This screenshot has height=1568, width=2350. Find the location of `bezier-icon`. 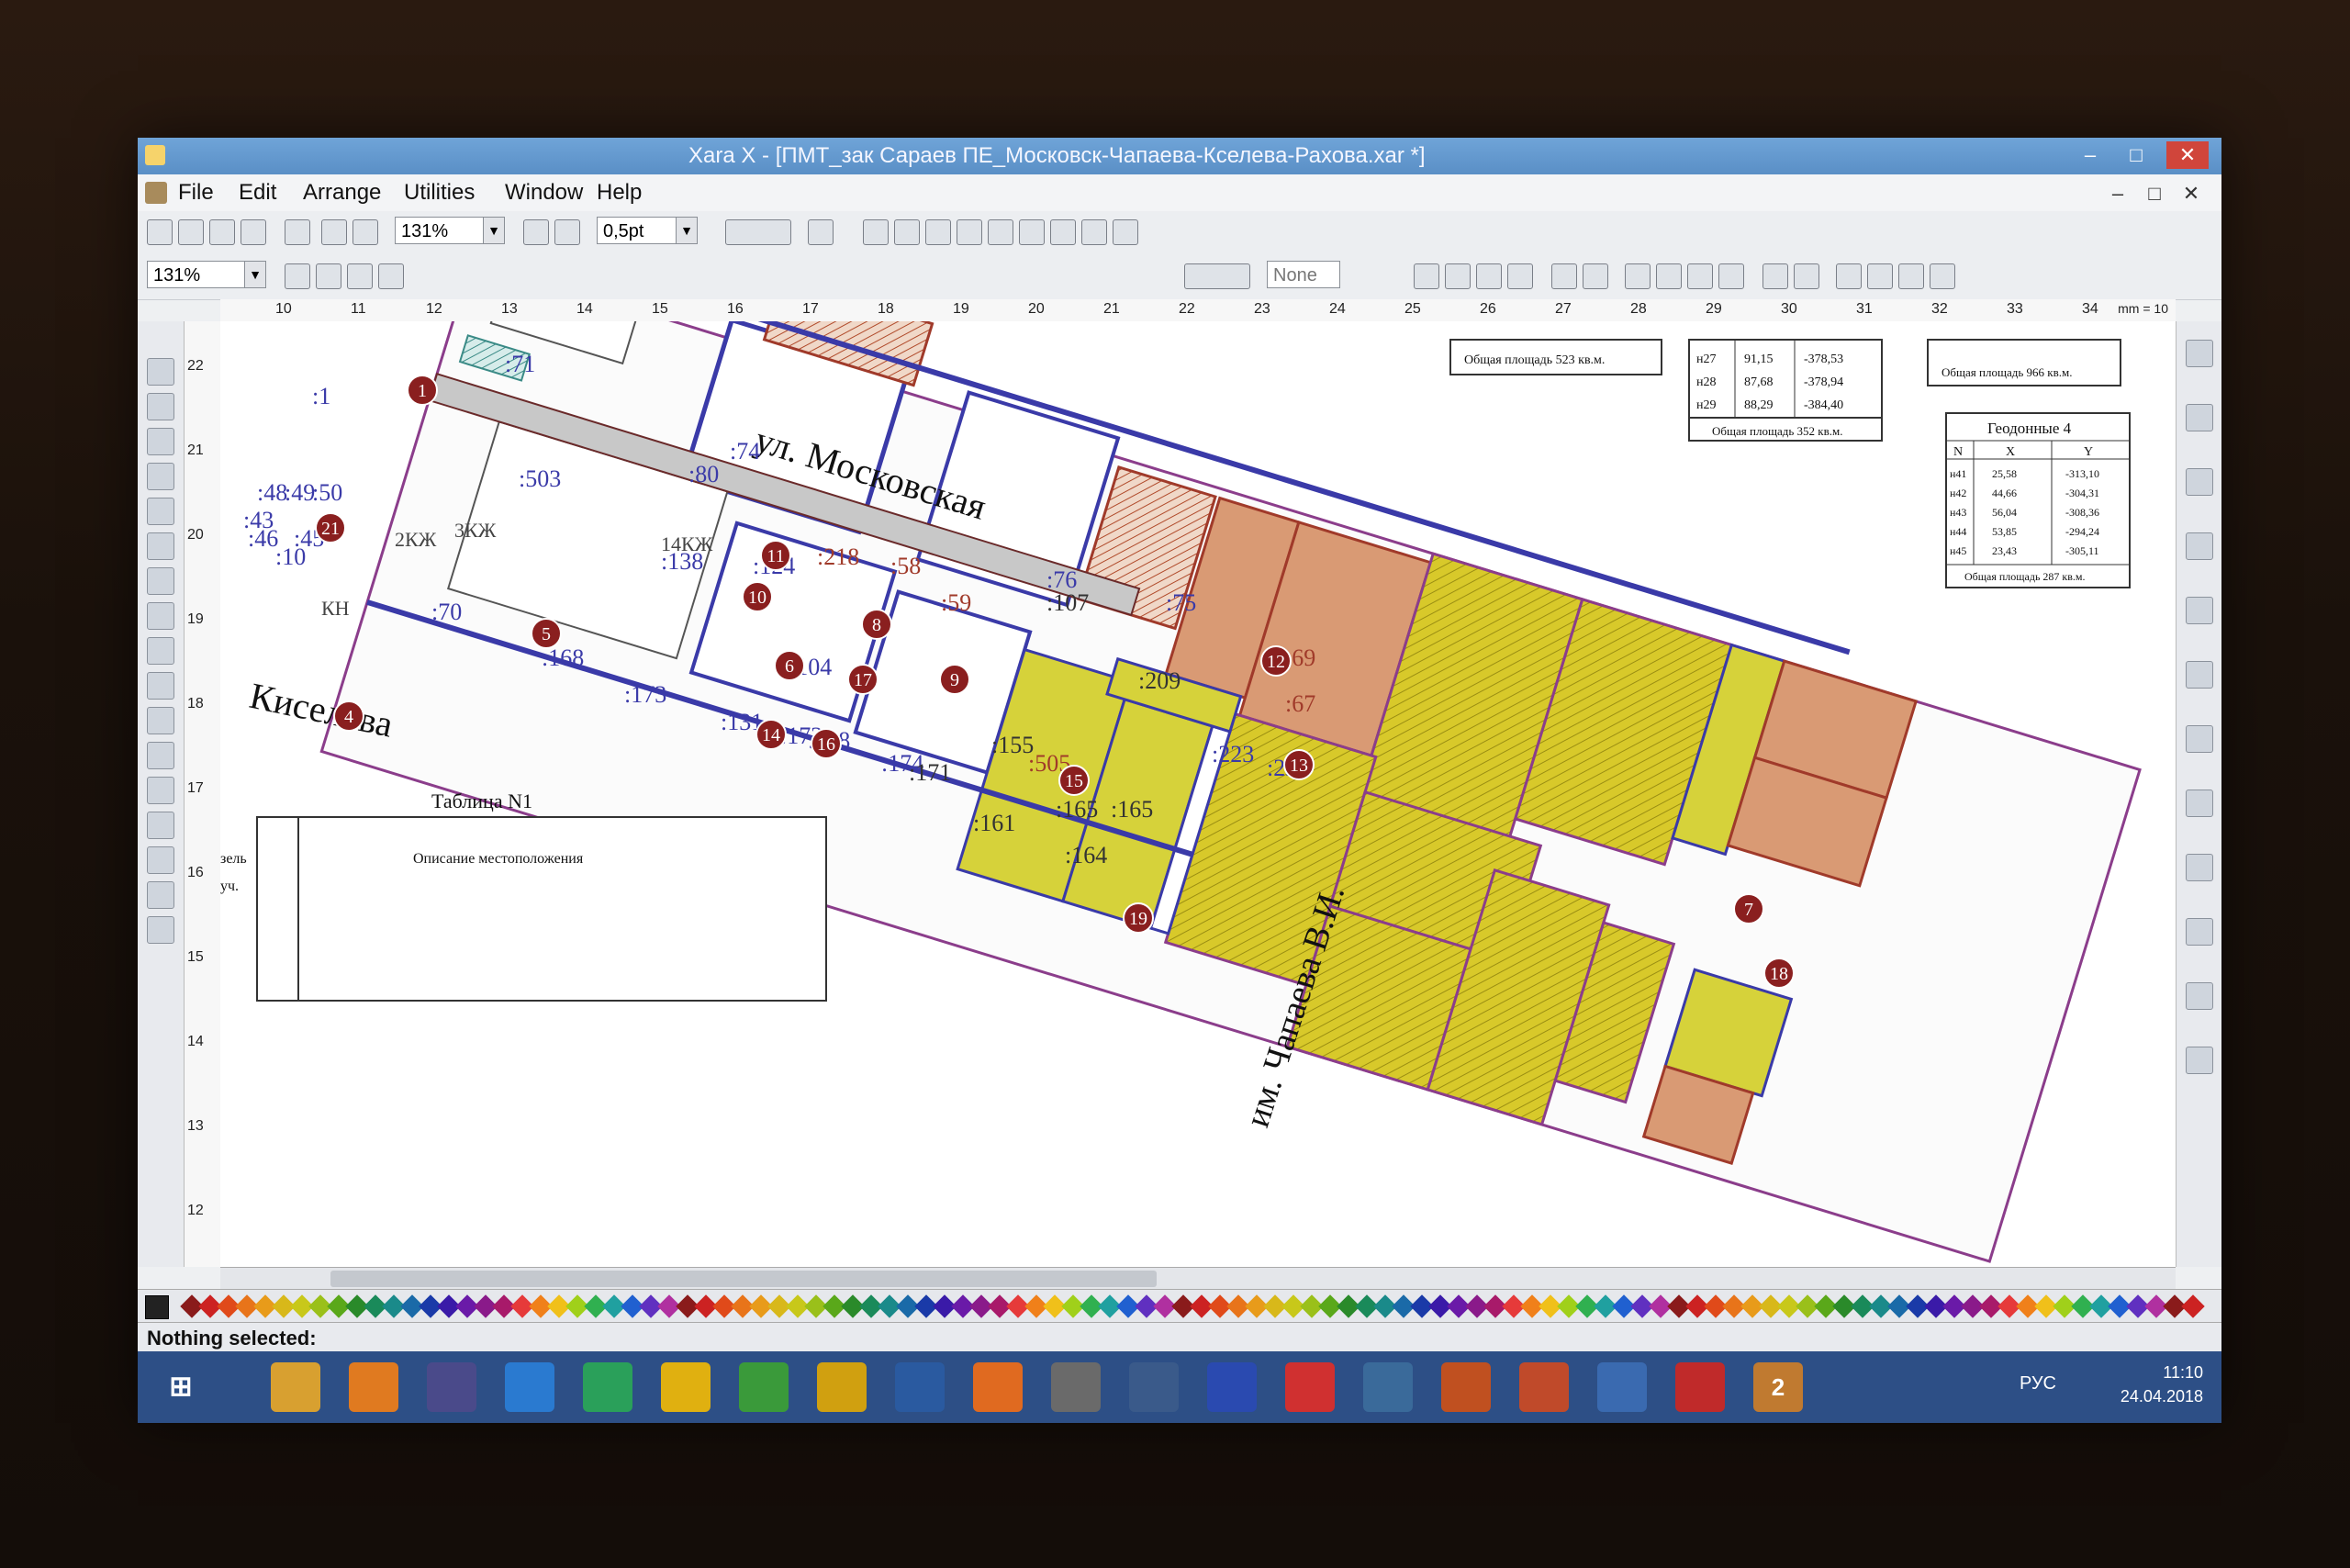

bezier-icon is located at coordinates (160, 441).